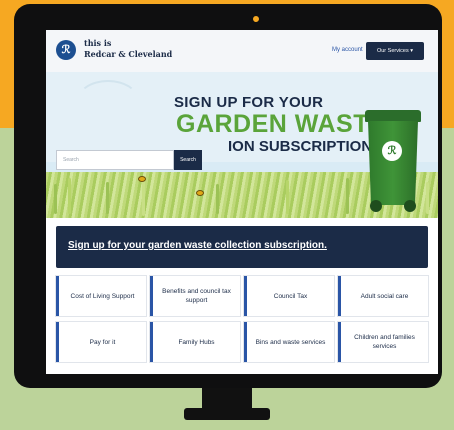  I want to click on tile-bins-and-waste: Bins and waste services, so click(289, 342).